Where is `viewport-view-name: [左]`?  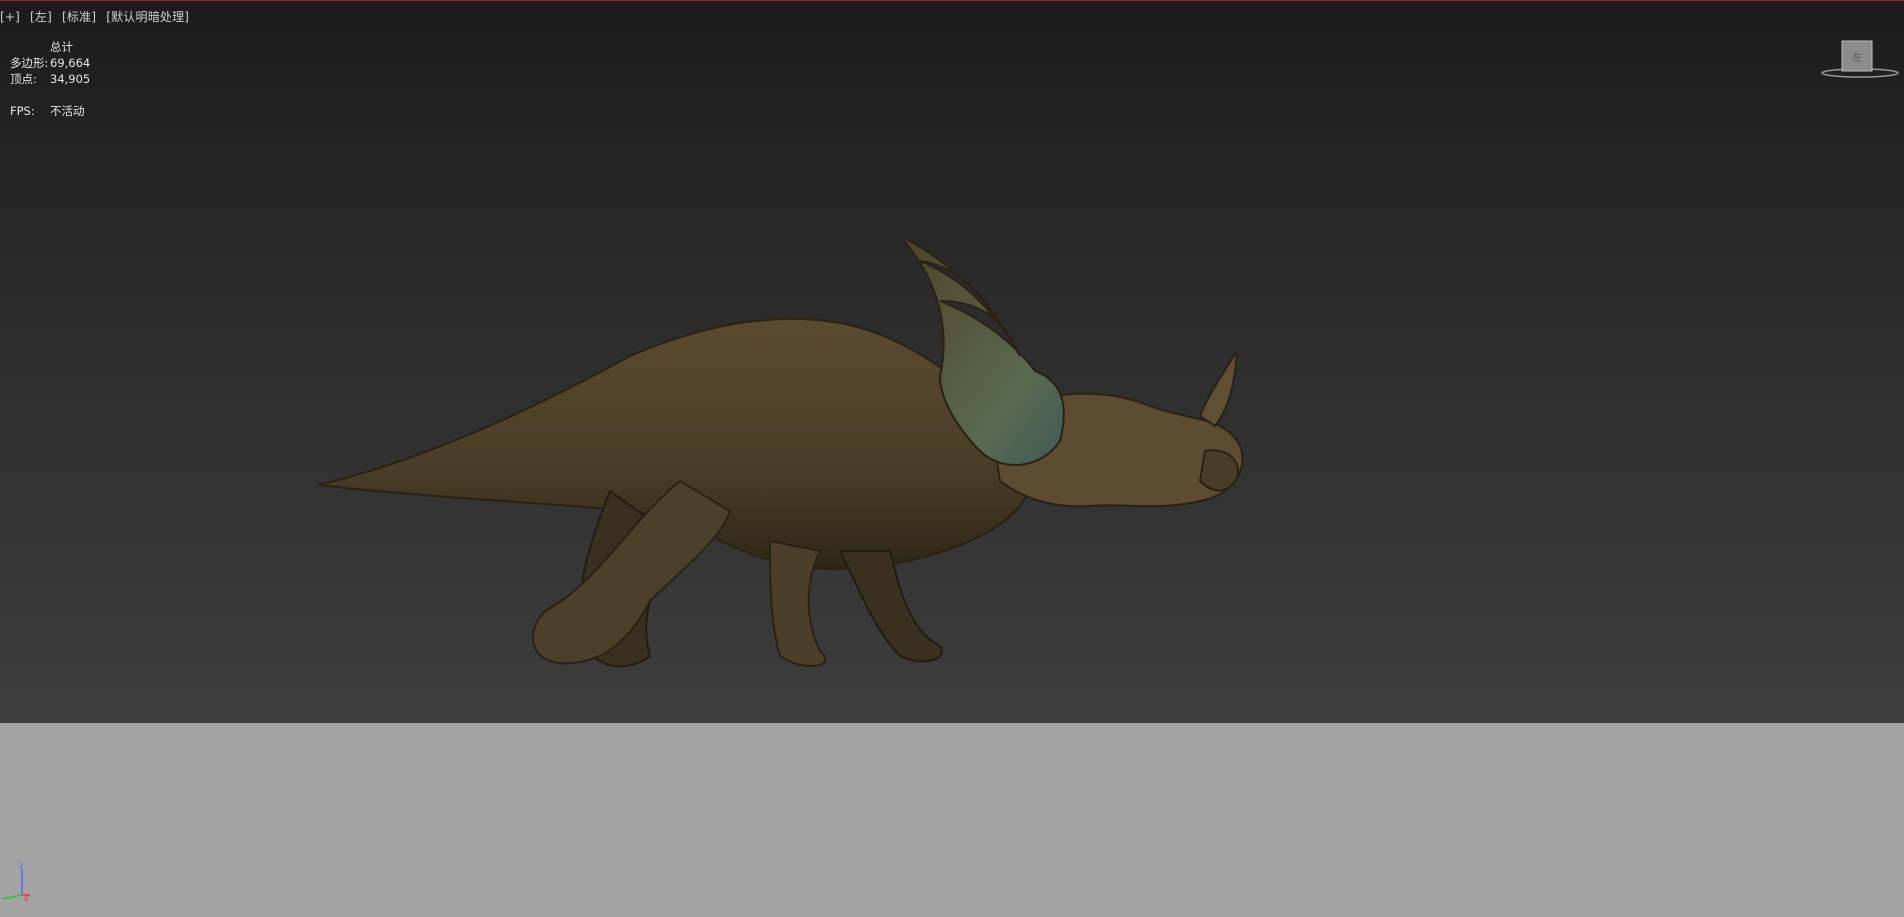 viewport-view-name: [左] is located at coordinates (41, 17).